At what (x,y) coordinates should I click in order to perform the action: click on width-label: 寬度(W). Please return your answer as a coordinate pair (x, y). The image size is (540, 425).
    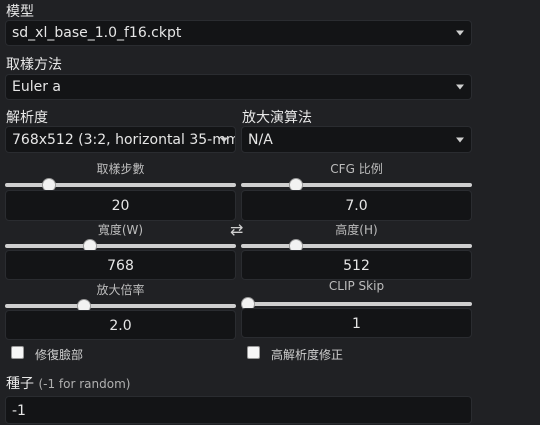
    Looking at the image, I should click on (120, 230).